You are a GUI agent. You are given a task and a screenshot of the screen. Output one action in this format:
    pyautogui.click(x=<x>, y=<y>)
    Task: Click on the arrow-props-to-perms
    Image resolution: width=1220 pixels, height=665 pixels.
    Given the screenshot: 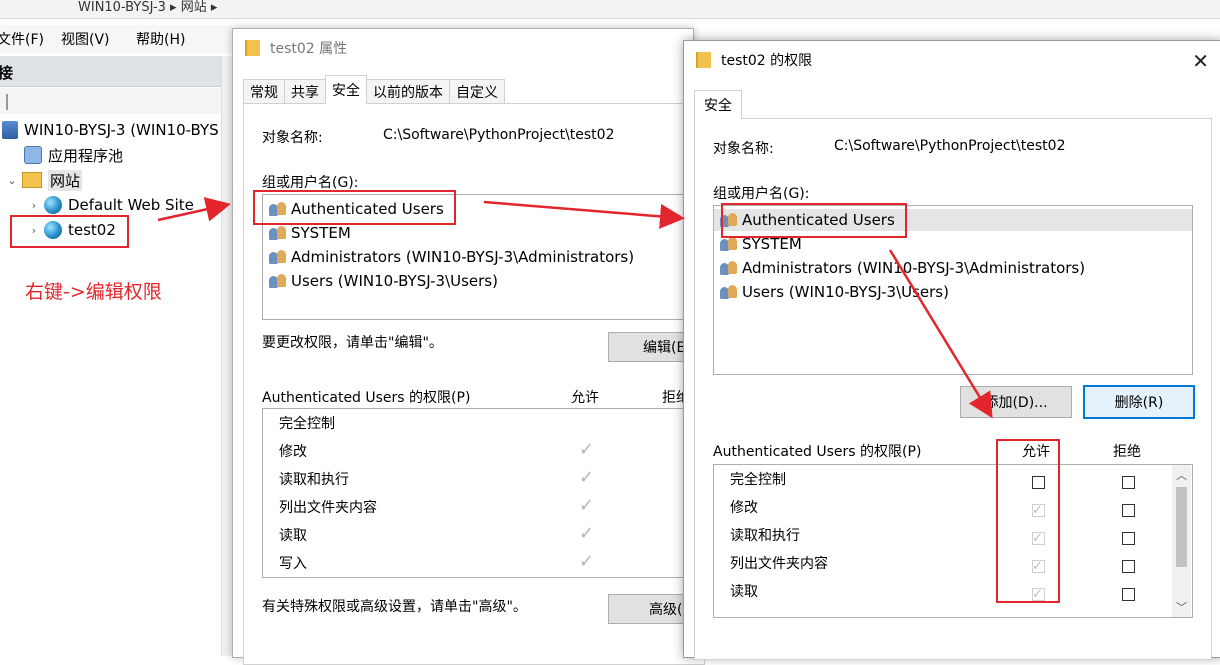 What is the action you would take?
    pyautogui.click(x=584, y=214)
    